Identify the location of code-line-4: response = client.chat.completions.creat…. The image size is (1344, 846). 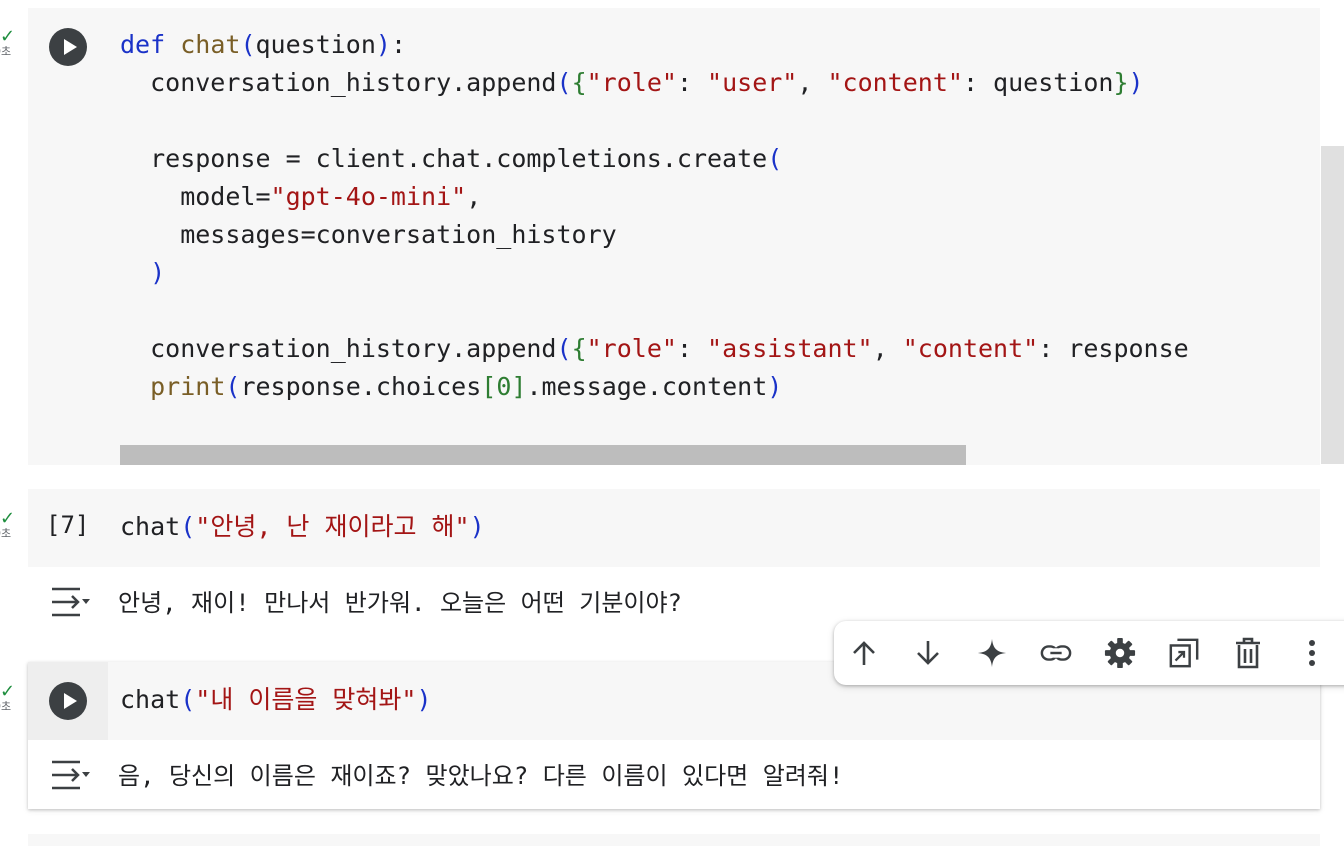
(451, 158).